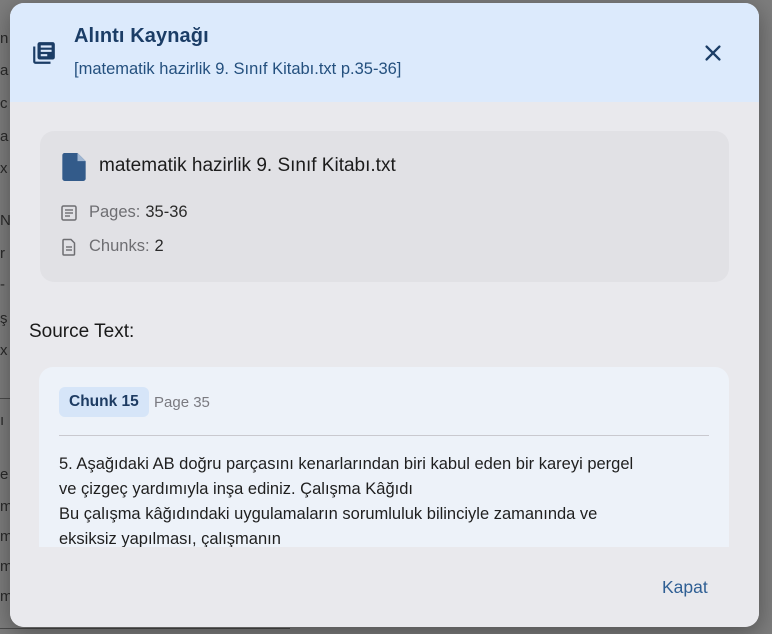  Describe the element at coordinates (104, 402) in the screenshot. I see `chunk-badge: Chunk 15` at that location.